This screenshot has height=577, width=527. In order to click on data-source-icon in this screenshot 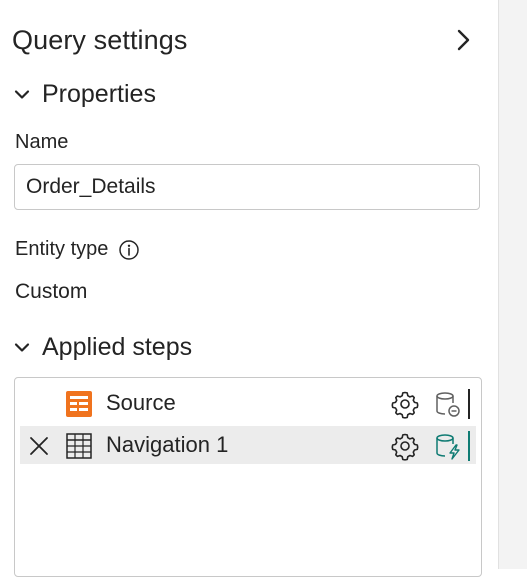, I will do `click(448, 404)`.